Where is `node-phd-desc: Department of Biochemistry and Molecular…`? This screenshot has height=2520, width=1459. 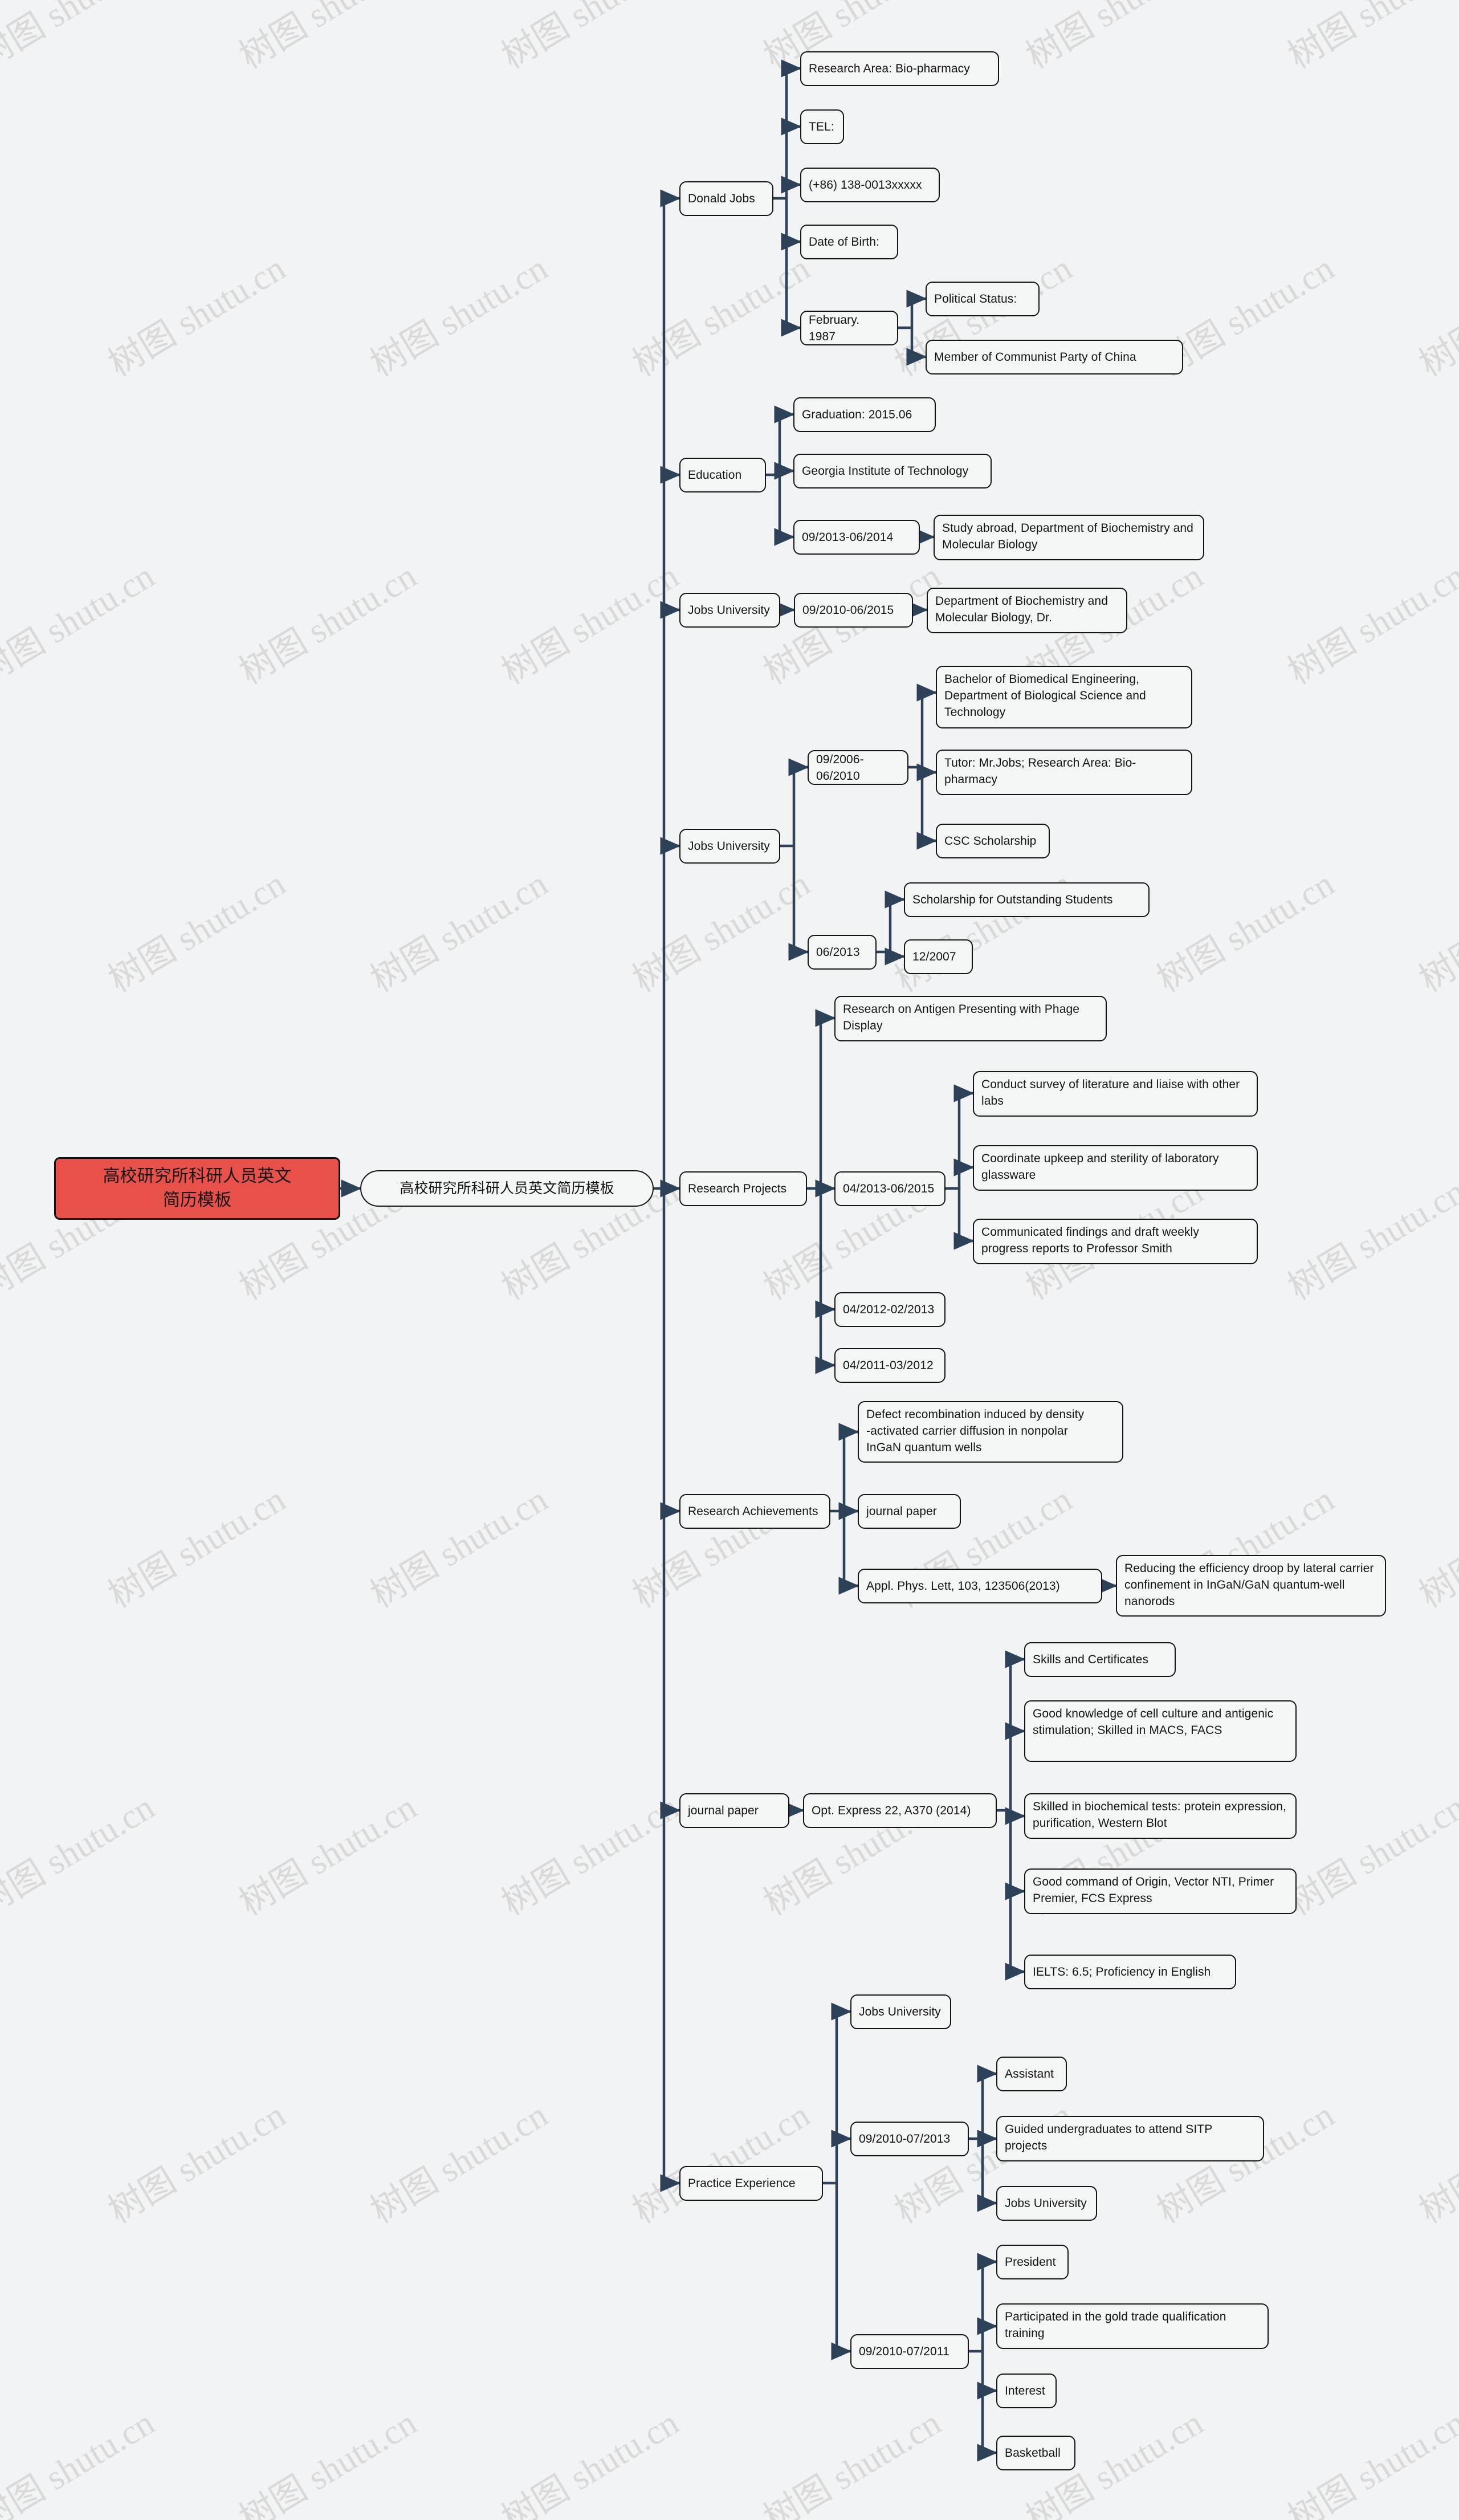
node-phd-desc: Department of Biochemistry and Molecular… is located at coordinates (1027, 611).